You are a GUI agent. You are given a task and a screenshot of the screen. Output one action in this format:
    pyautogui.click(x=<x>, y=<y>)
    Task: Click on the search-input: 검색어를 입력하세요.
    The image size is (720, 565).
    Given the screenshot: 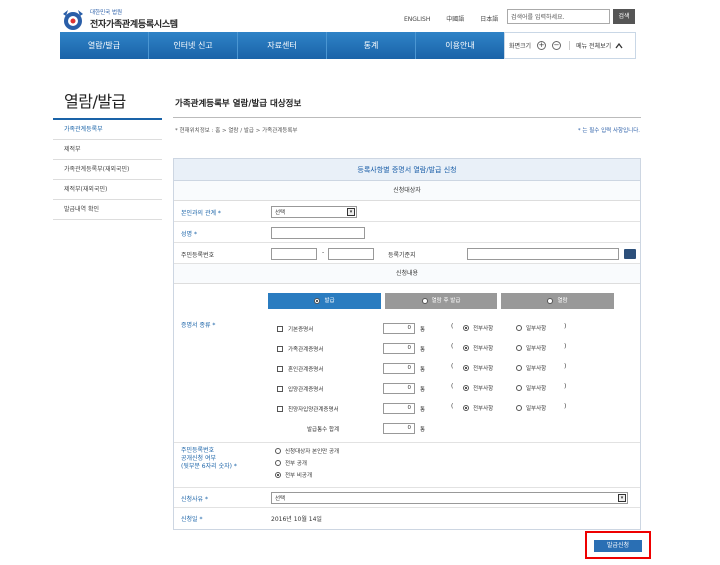 What is the action you would take?
    pyautogui.click(x=558, y=16)
    